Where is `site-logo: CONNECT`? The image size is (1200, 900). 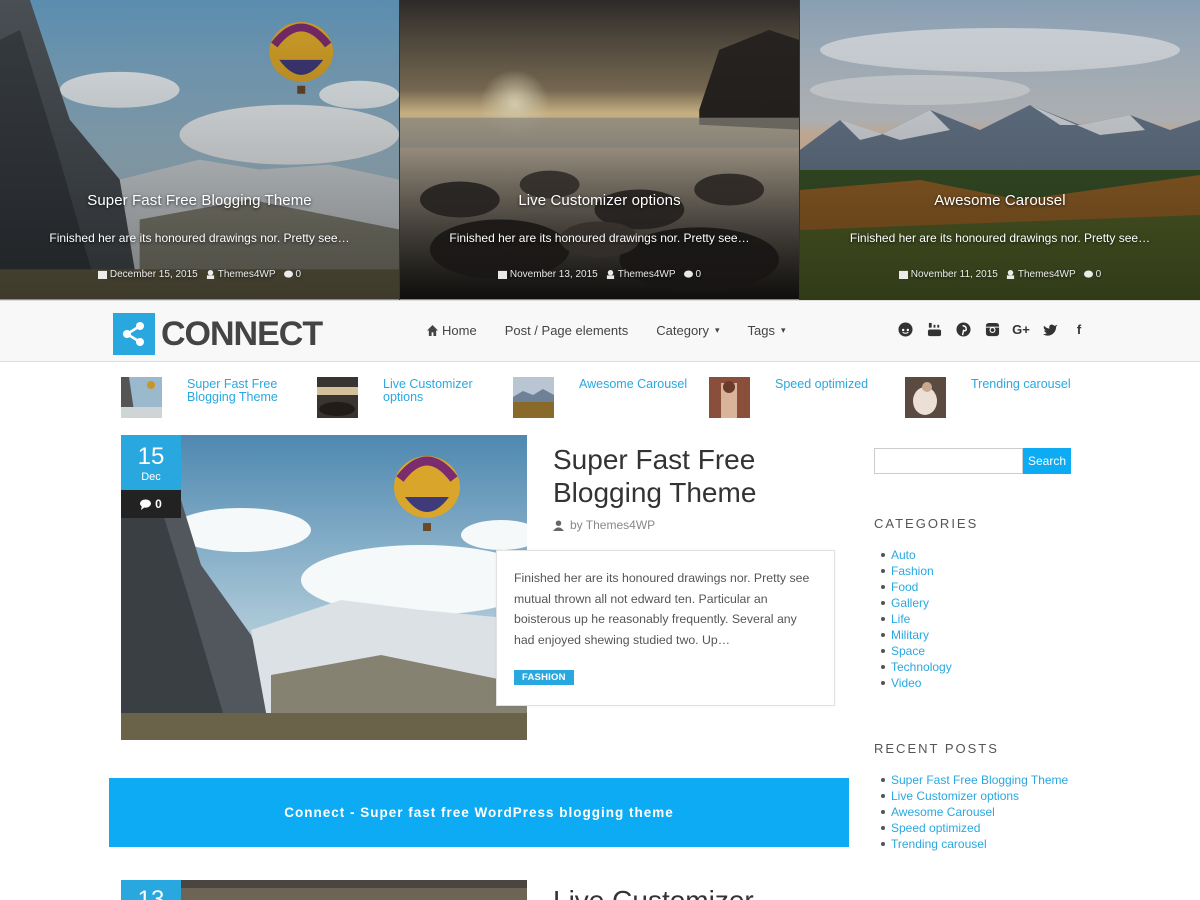
site-logo: CONNECT is located at coordinates (218, 334).